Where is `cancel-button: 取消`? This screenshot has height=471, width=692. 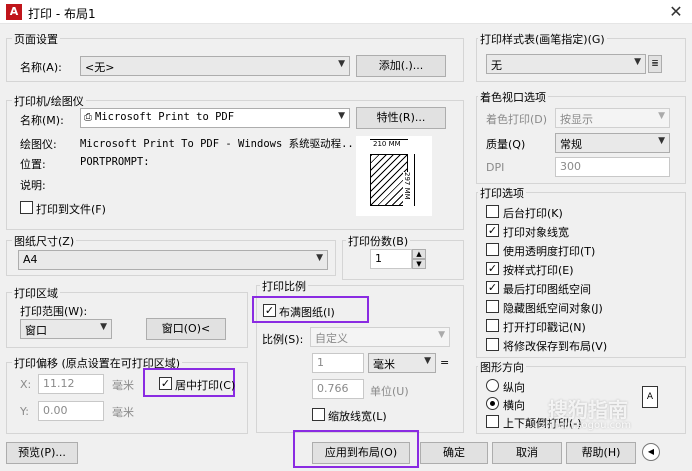 cancel-button: 取消 is located at coordinates (527, 453).